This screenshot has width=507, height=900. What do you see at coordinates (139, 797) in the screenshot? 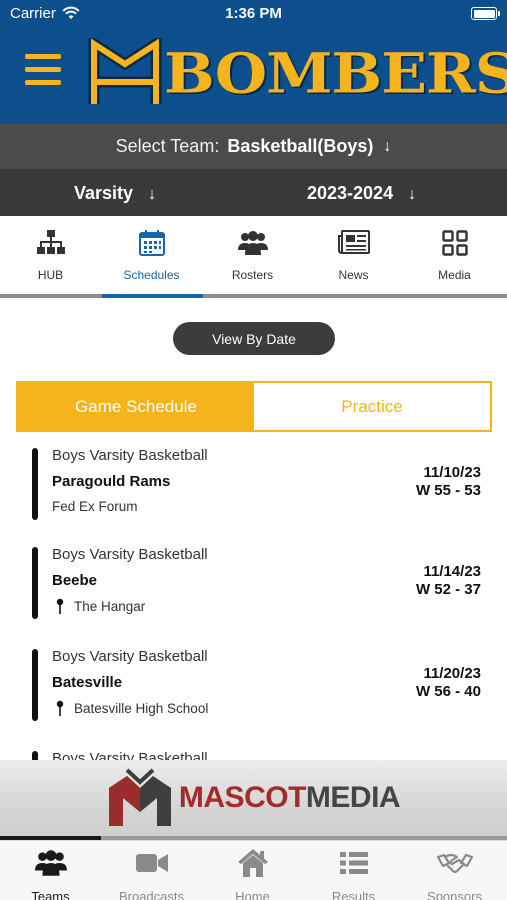
I see `mascot-media-logo-icon` at bounding box center [139, 797].